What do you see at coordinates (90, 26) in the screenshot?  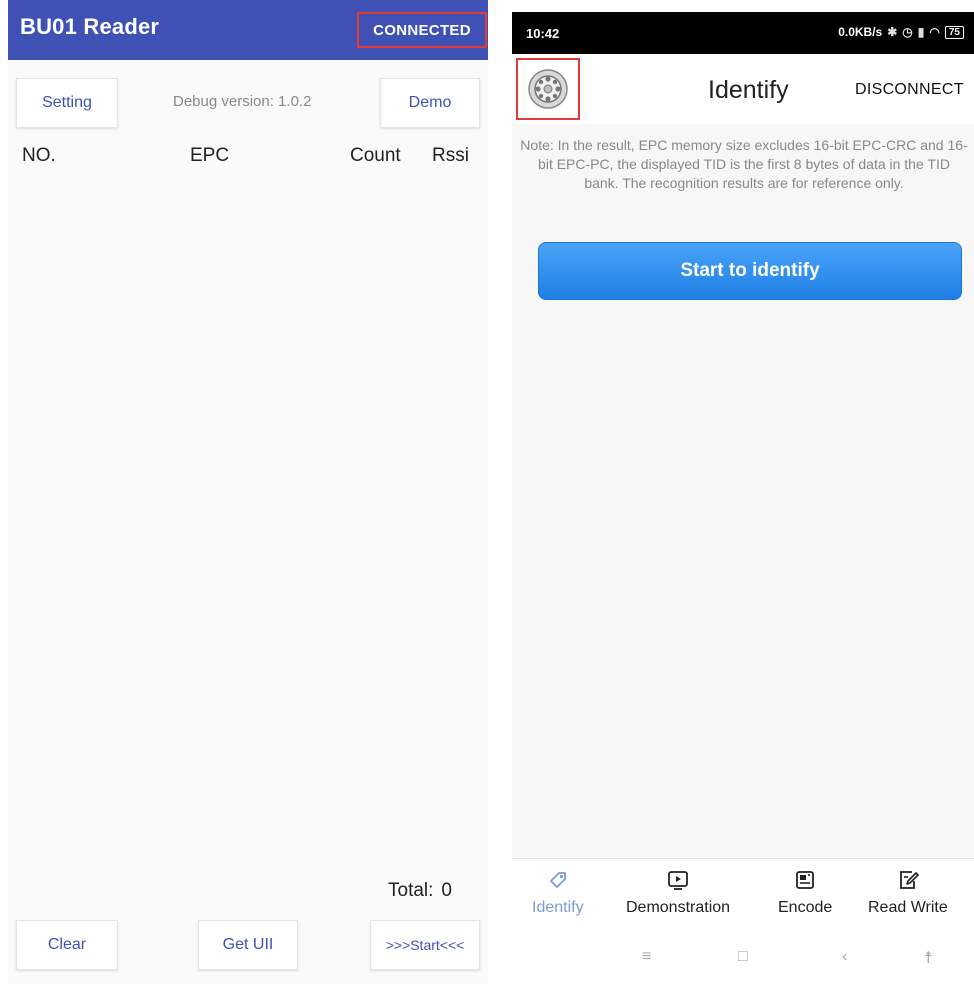 I see `app-title: BU01 Reader` at bounding box center [90, 26].